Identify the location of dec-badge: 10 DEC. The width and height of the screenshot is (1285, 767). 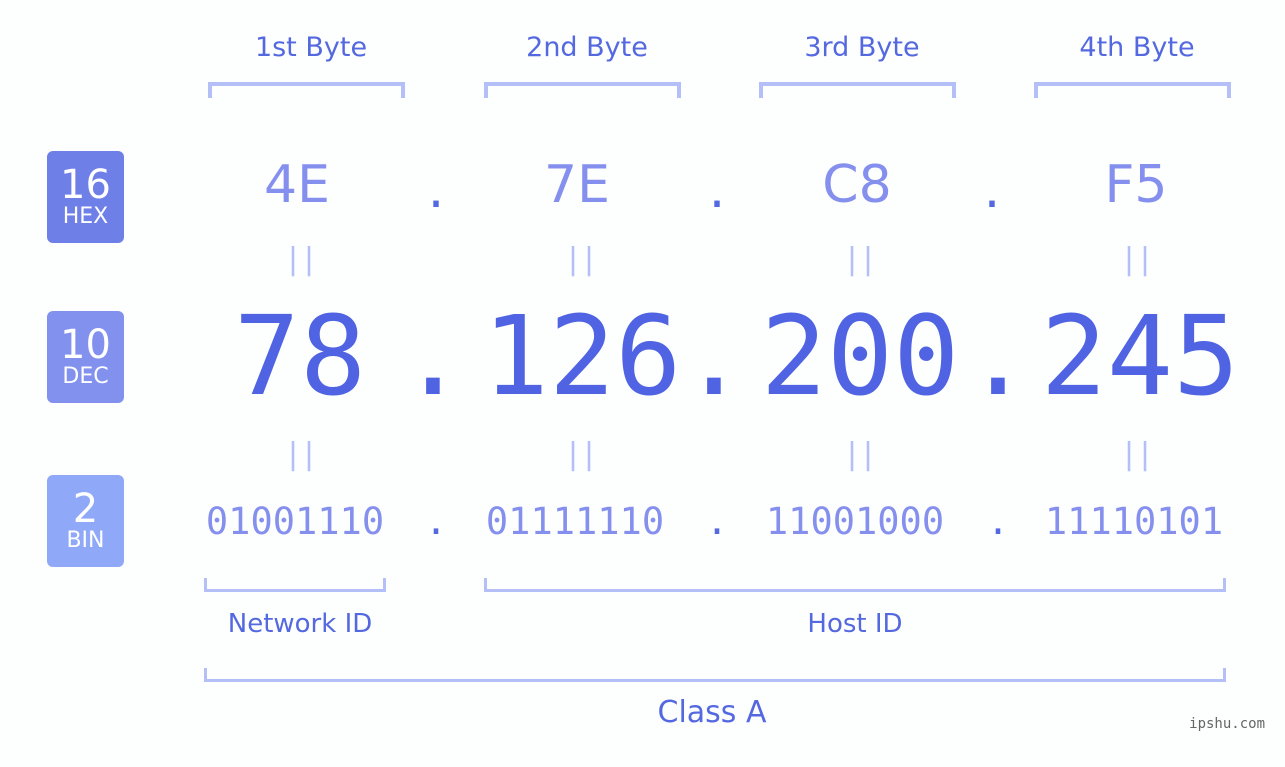
(85, 357).